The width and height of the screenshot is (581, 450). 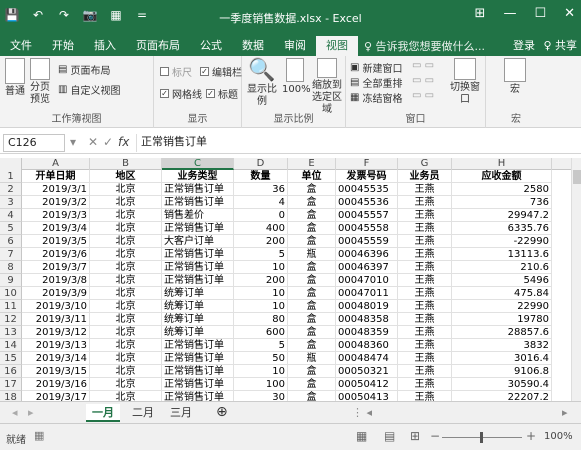 What do you see at coordinates (261, 164) in the screenshot?
I see `column-header-d: D` at bounding box center [261, 164].